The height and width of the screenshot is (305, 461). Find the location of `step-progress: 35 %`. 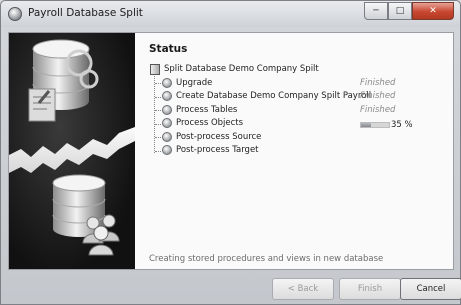

step-progress: 35 % is located at coordinates (386, 125).